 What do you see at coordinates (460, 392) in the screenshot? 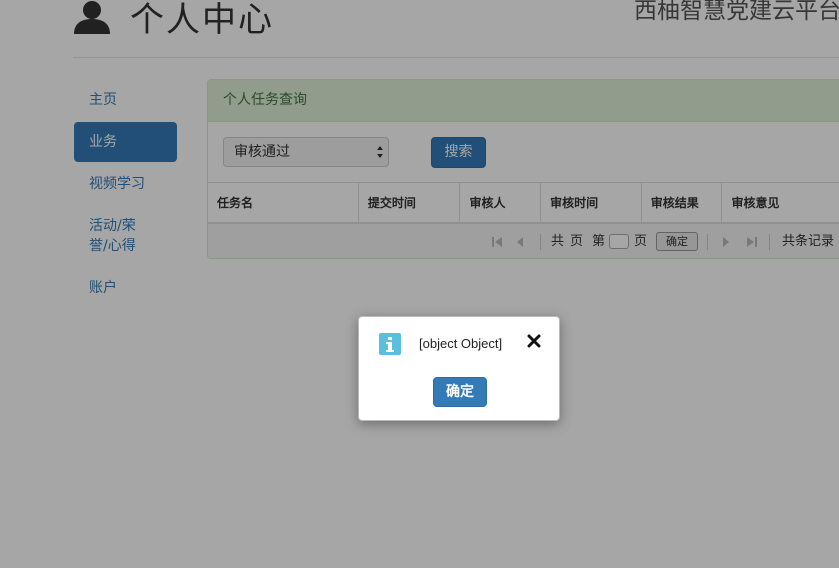
I see `confirm-button: 确定` at bounding box center [460, 392].